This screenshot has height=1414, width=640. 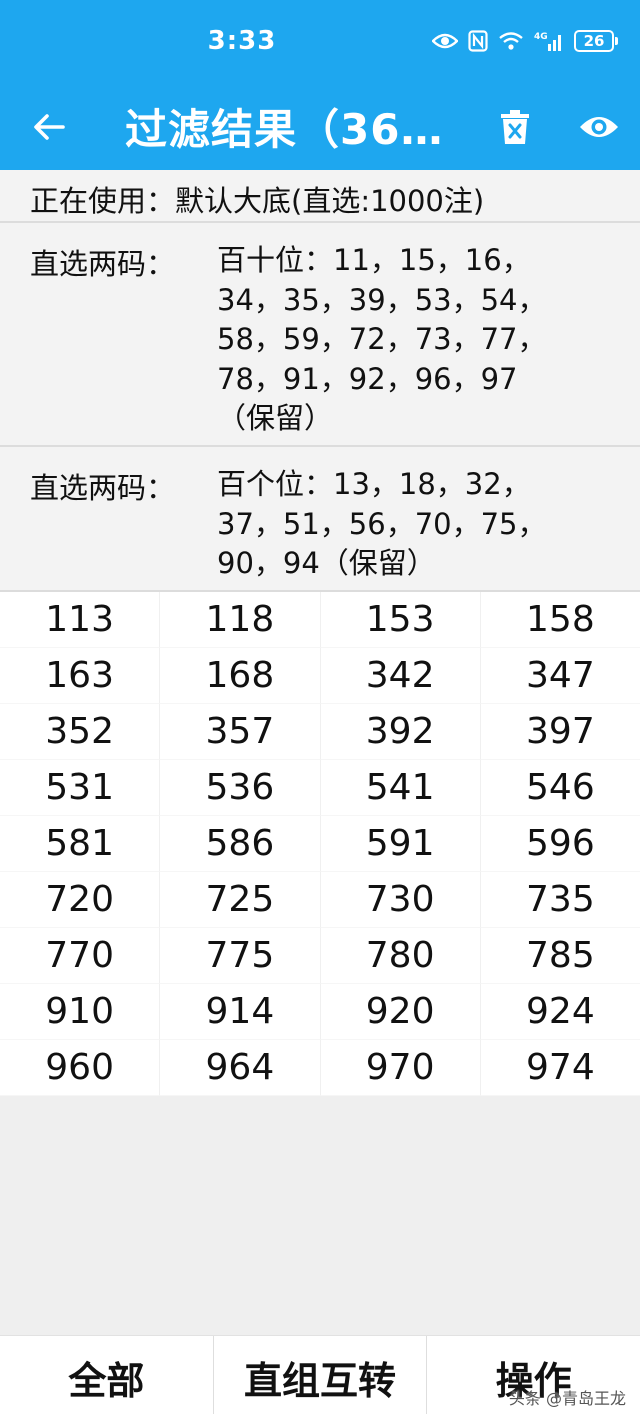 What do you see at coordinates (80, 956) in the screenshot?
I see `result-cell: 770` at bounding box center [80, 956].